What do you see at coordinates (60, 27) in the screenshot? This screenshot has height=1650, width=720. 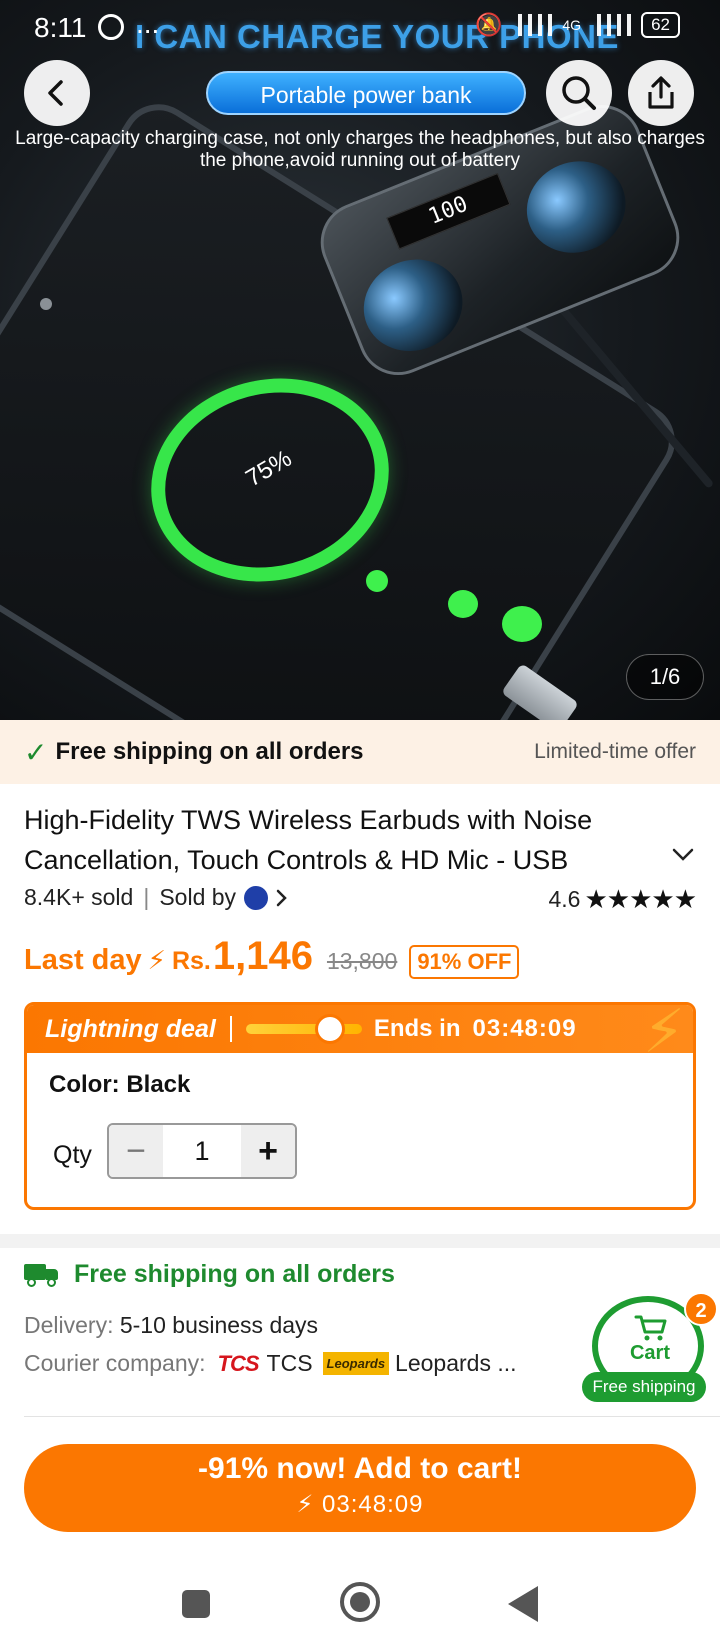 I see `status-time: 8:11` at bounding box center [60, 27].